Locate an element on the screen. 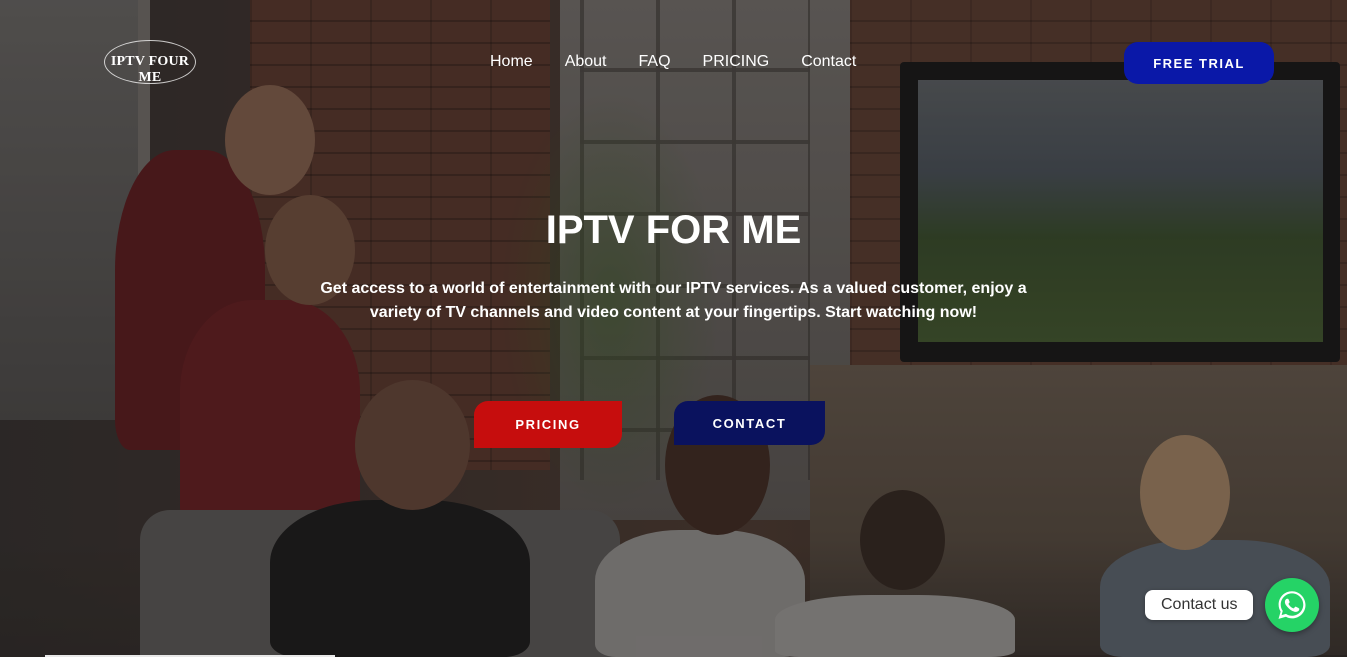 The width and height of the screenshot is (1347, 657). hero-title: IPTV FOR ME is located at coordinates (673, 230).